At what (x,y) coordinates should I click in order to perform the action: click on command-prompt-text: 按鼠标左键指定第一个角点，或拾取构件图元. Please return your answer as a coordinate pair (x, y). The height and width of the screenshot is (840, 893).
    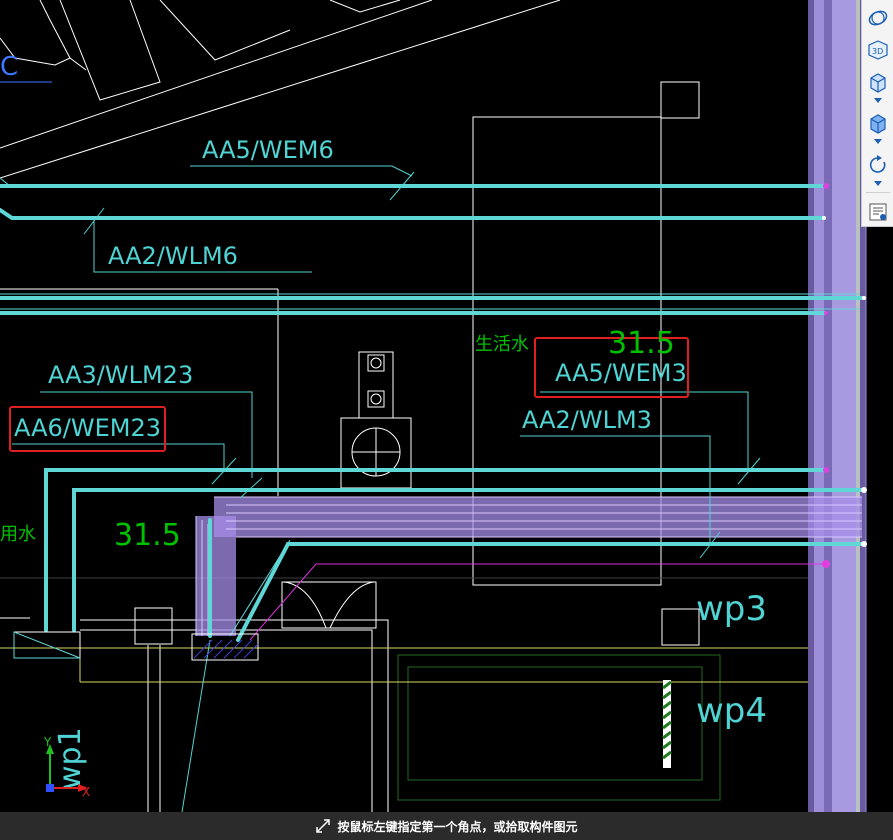
    Looking at the image, I should click on (457, 826).